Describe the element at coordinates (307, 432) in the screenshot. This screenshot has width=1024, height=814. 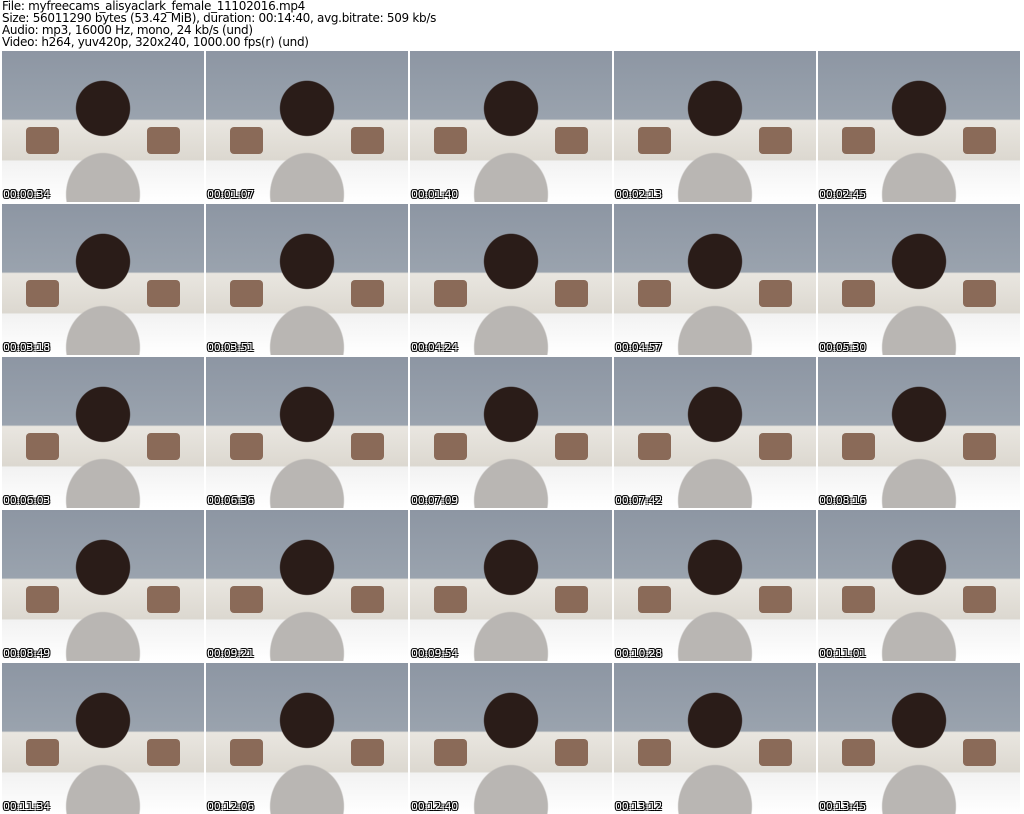
I see `video-frame-thumbnail: 00:06:36` at that location.